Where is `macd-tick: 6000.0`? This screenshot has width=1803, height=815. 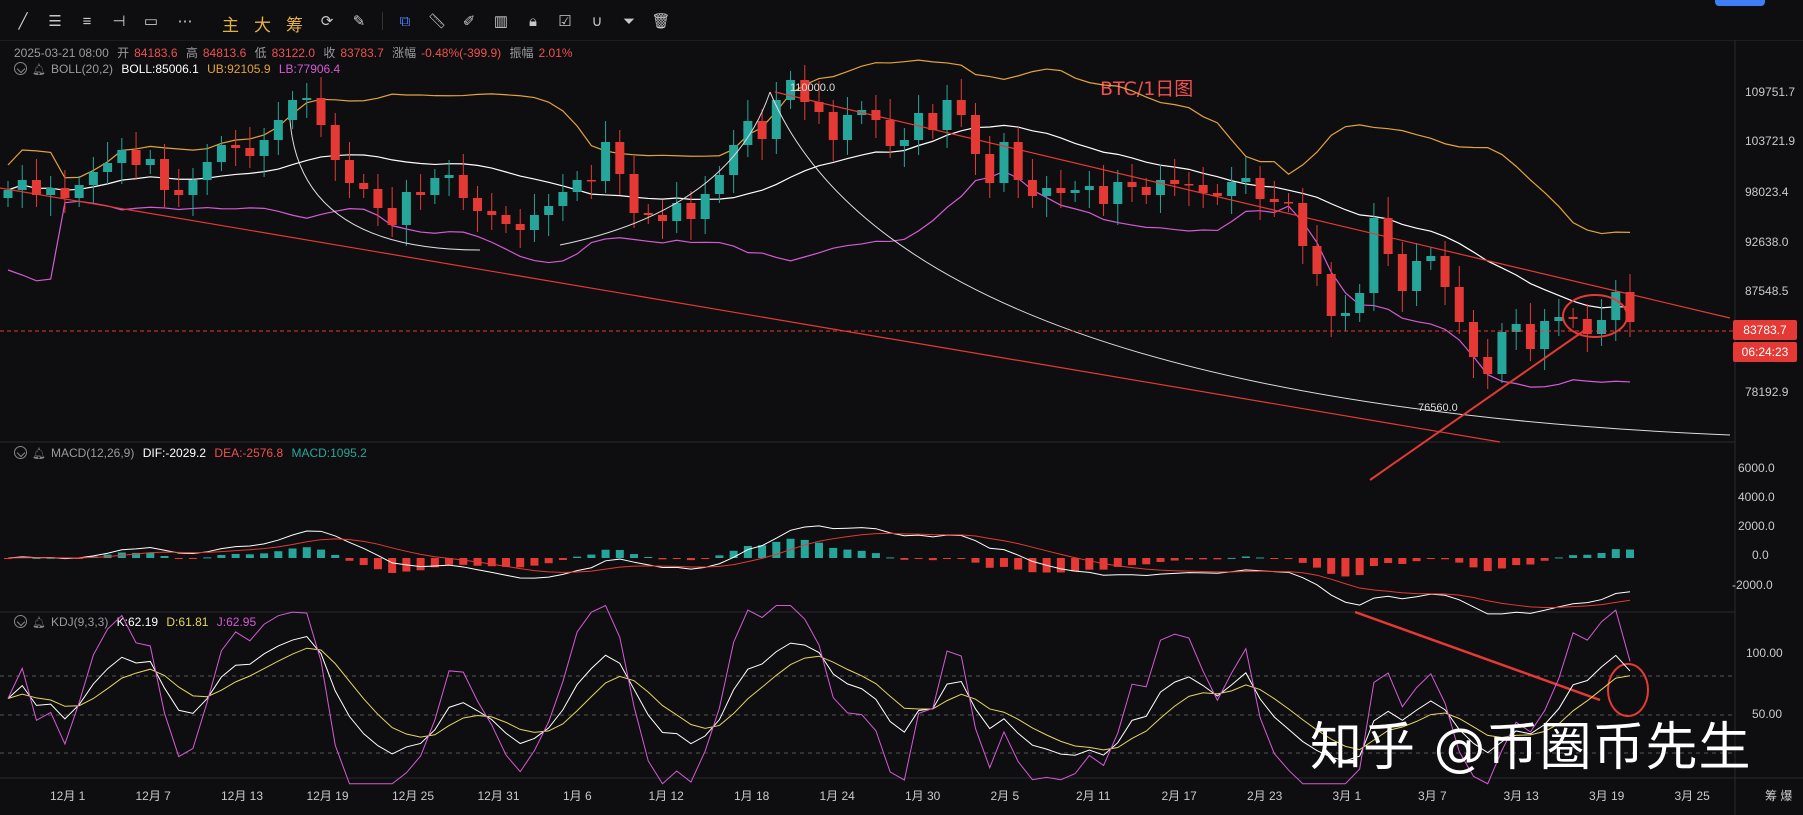 macd-tick: 6000.0 is located at coordinates (1756, 468).